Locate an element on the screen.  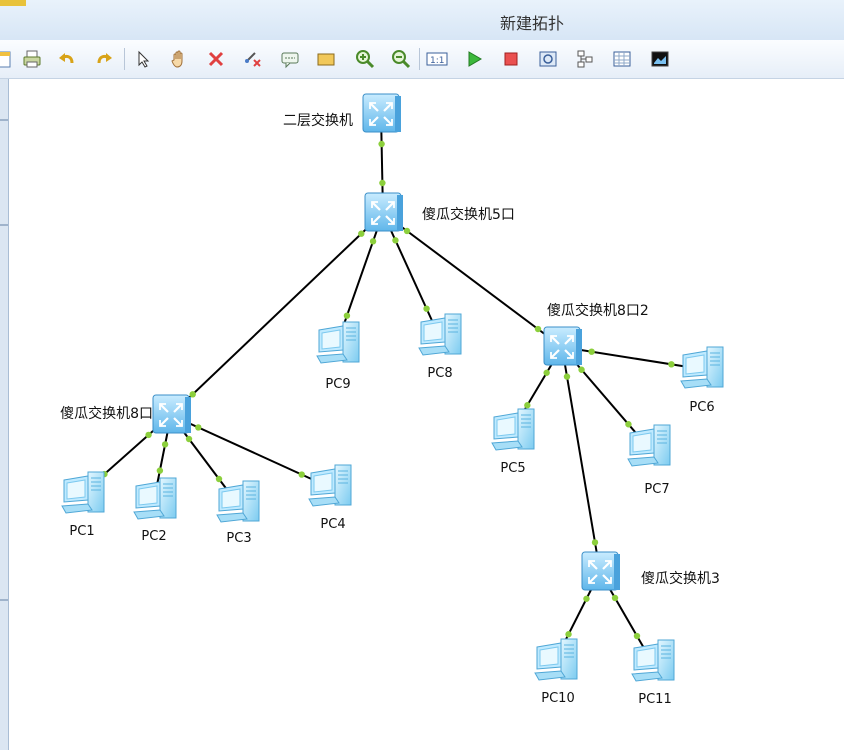
left-panel-edge is located at coordinates (4, 414).